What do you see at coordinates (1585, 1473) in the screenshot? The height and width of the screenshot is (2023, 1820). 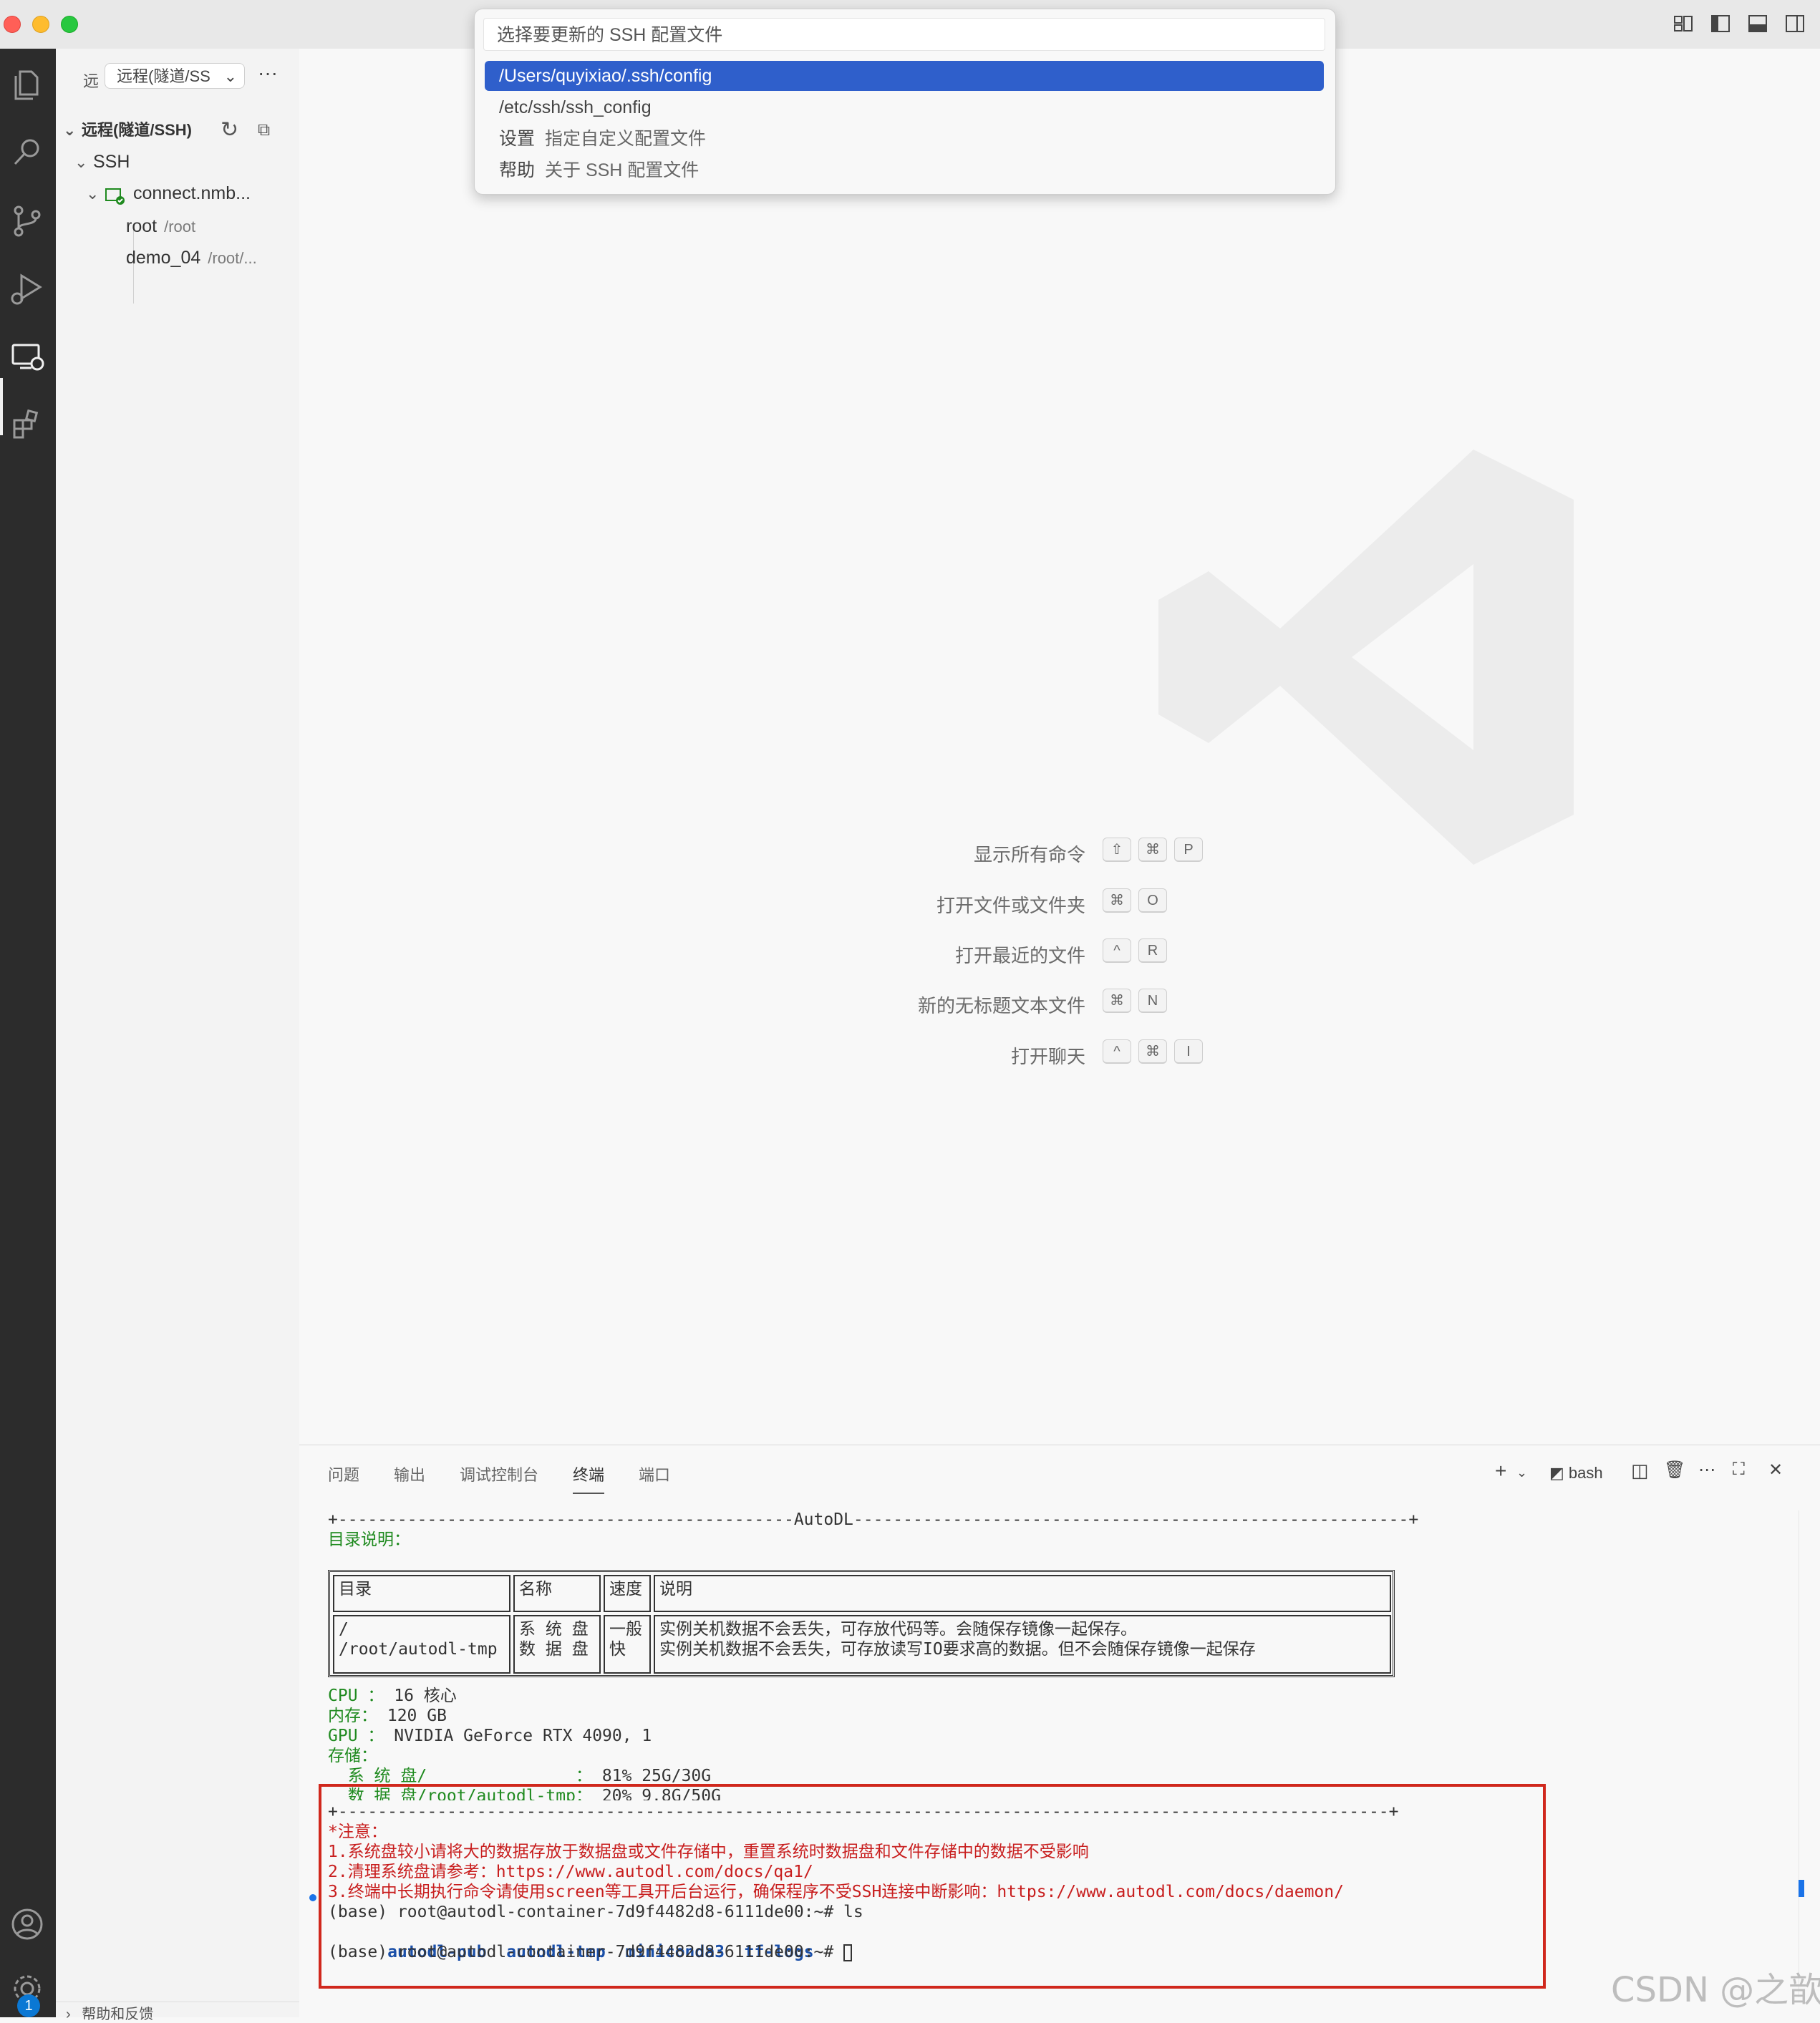 I see `shell-name: bash` at bounding box center [1585, 1473].